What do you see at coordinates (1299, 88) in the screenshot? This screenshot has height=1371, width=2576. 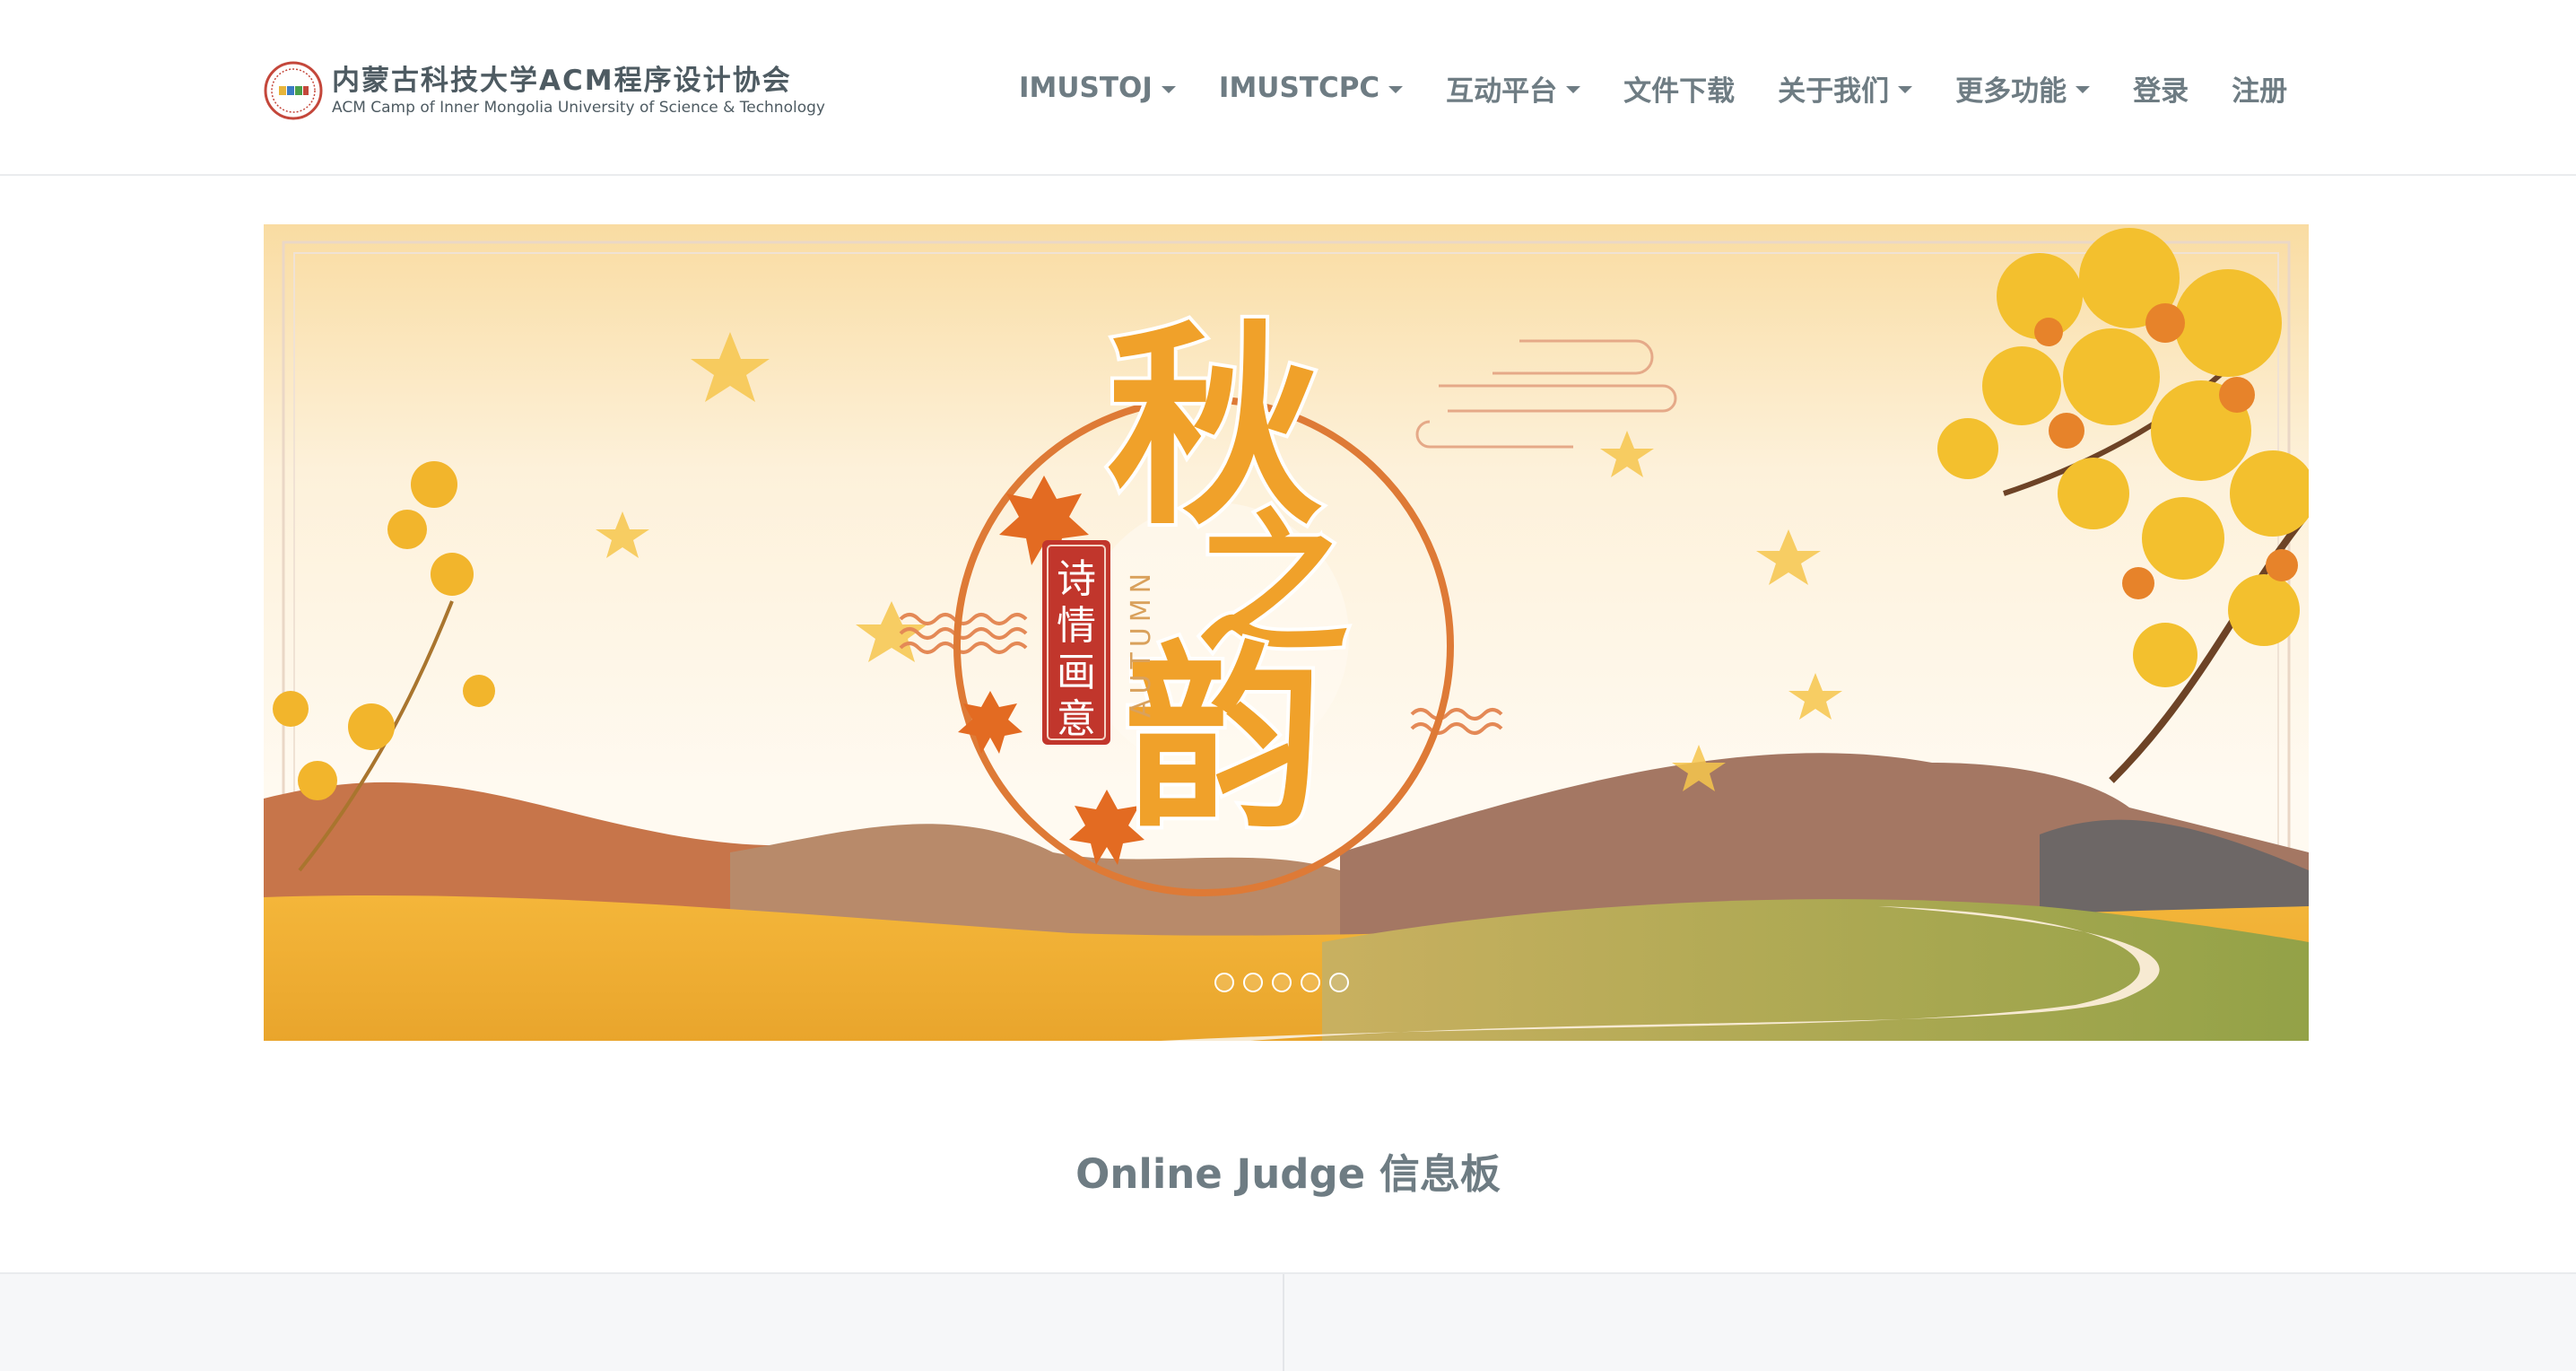 I see `nav-label: IMUSTCPC` at bounding box center [1299, 88].